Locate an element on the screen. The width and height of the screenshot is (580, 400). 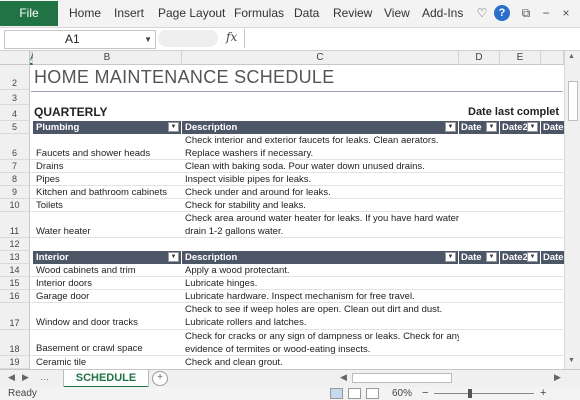
tab-add-ins: Add-Ins is located at coordinates (442, 13).